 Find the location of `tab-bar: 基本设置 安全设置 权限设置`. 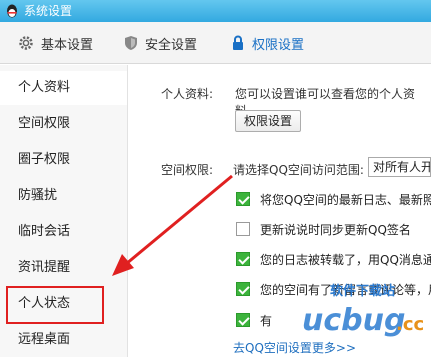

tab-bar: 基本设置 安全设置 权限设置 is located at coordinates (215, 43).